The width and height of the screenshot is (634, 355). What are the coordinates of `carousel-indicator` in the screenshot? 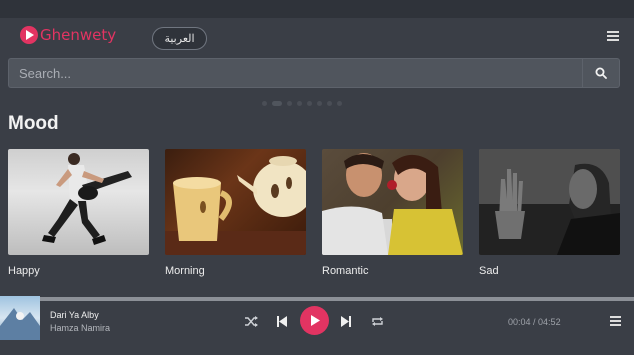 It's located at (302, 103).